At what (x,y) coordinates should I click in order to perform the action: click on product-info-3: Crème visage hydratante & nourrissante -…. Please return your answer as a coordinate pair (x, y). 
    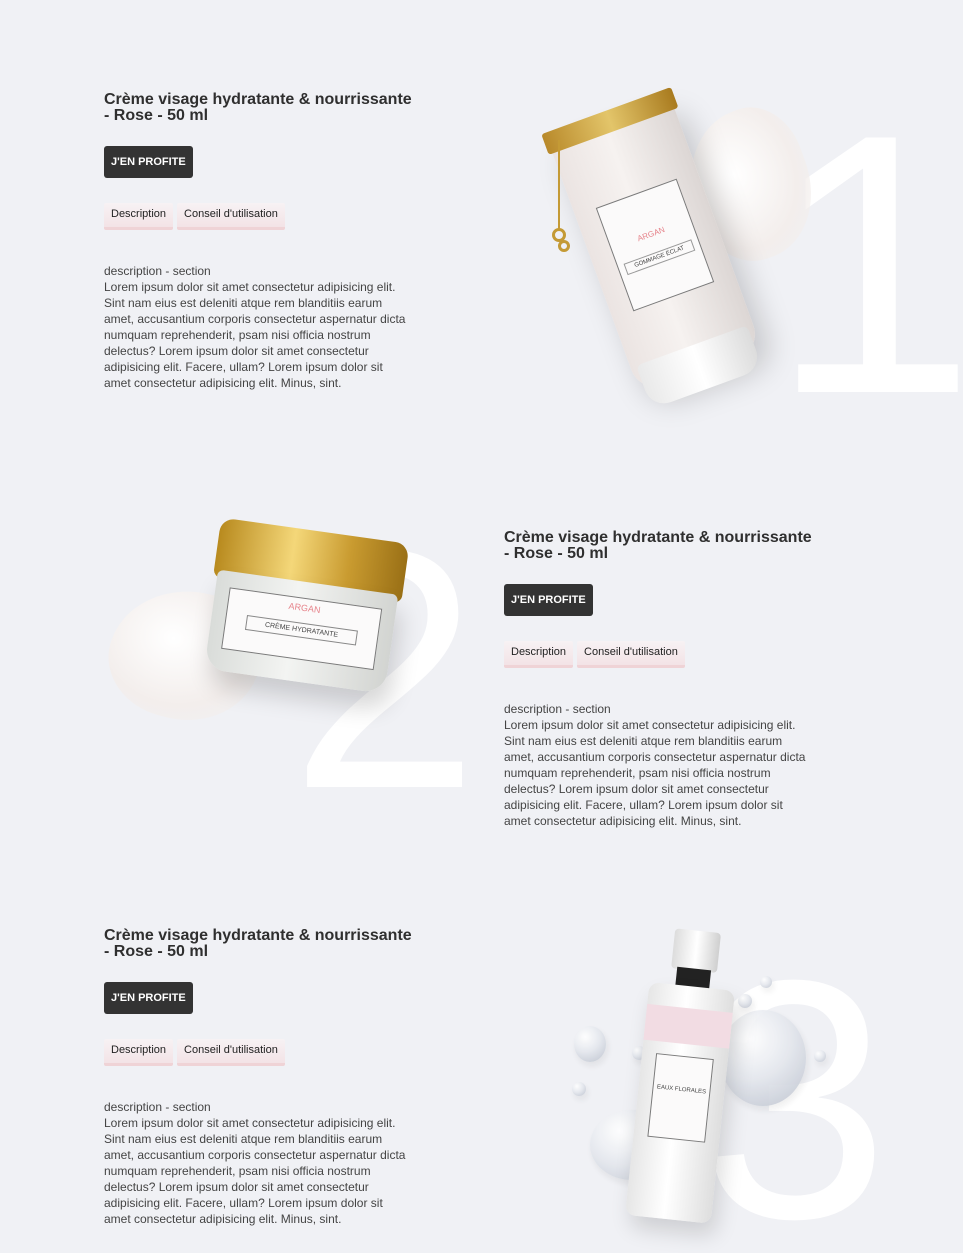
    Looking at the image, I should click on (259, 1077).